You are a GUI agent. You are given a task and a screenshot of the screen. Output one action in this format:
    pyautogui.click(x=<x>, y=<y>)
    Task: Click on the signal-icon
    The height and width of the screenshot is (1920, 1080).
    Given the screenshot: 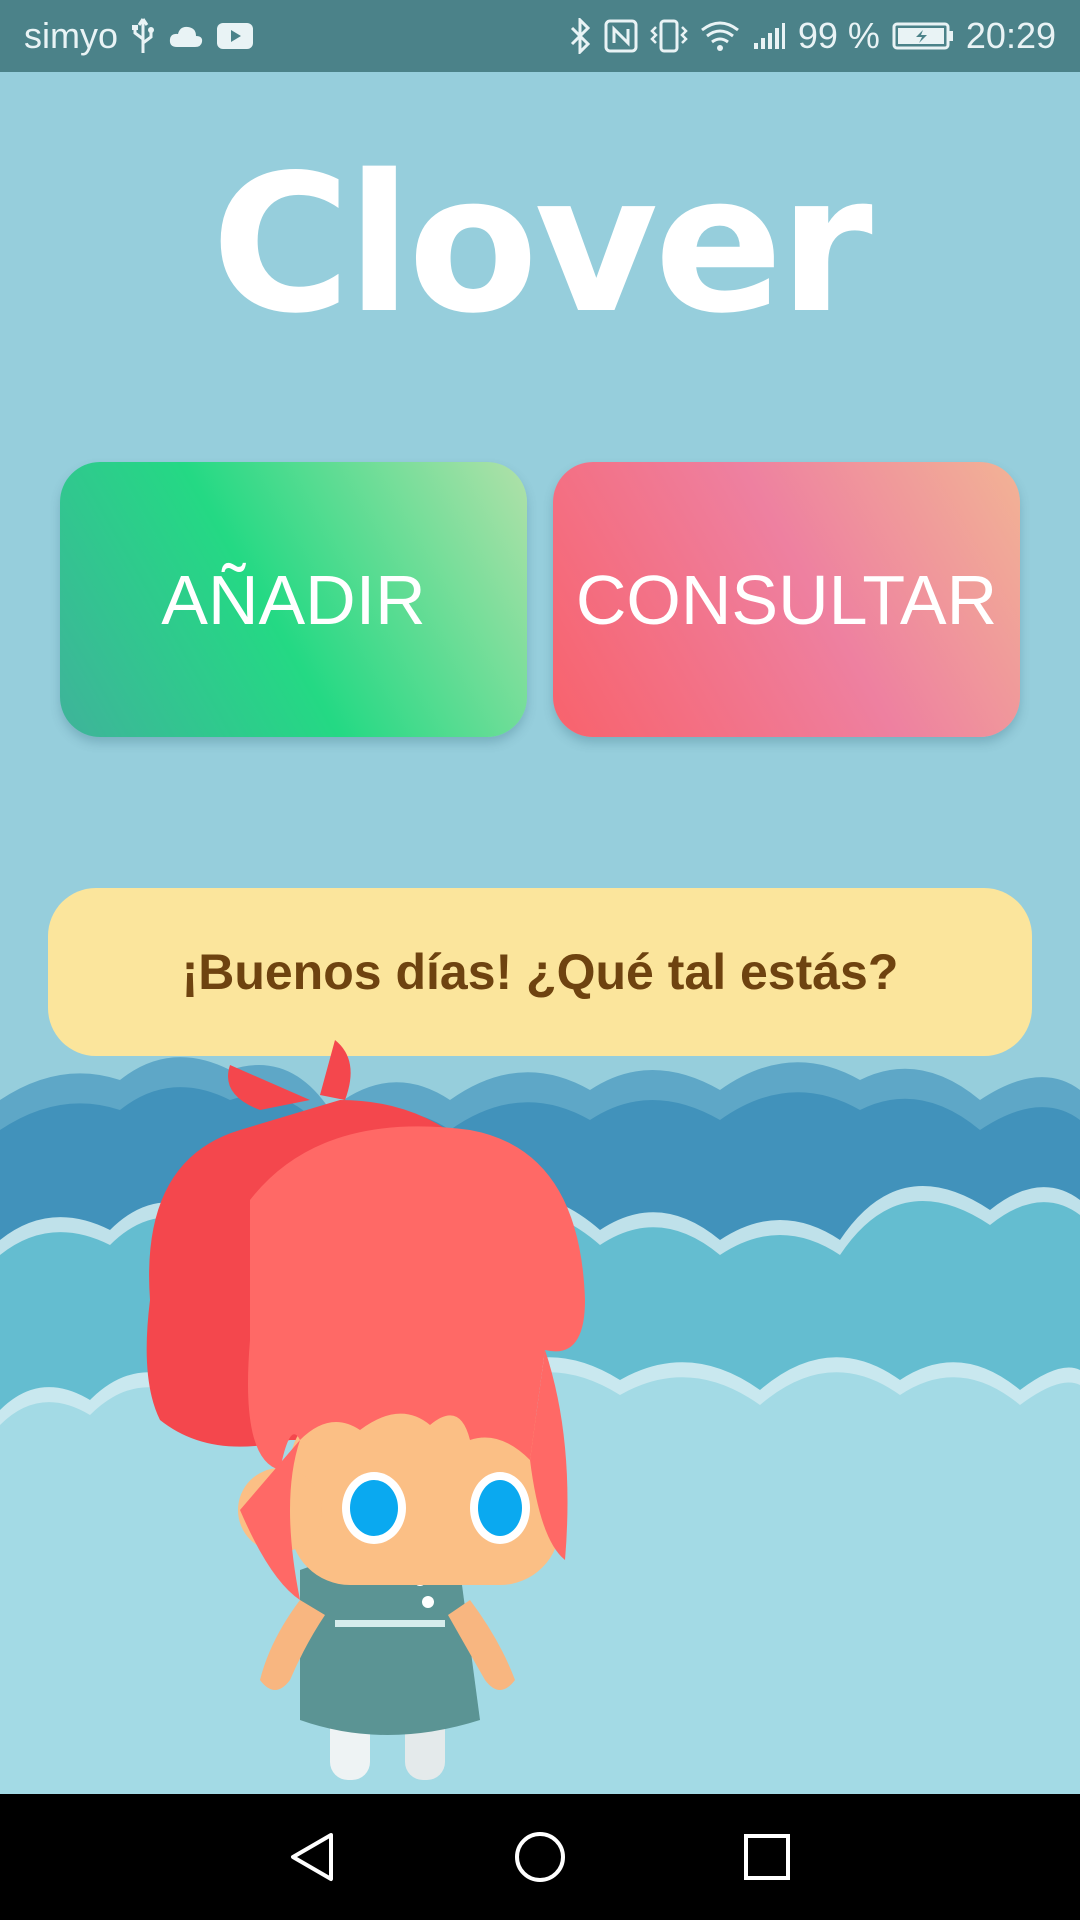 What is the action you would take?
    pyautogui.click(x=769, y=36)
    